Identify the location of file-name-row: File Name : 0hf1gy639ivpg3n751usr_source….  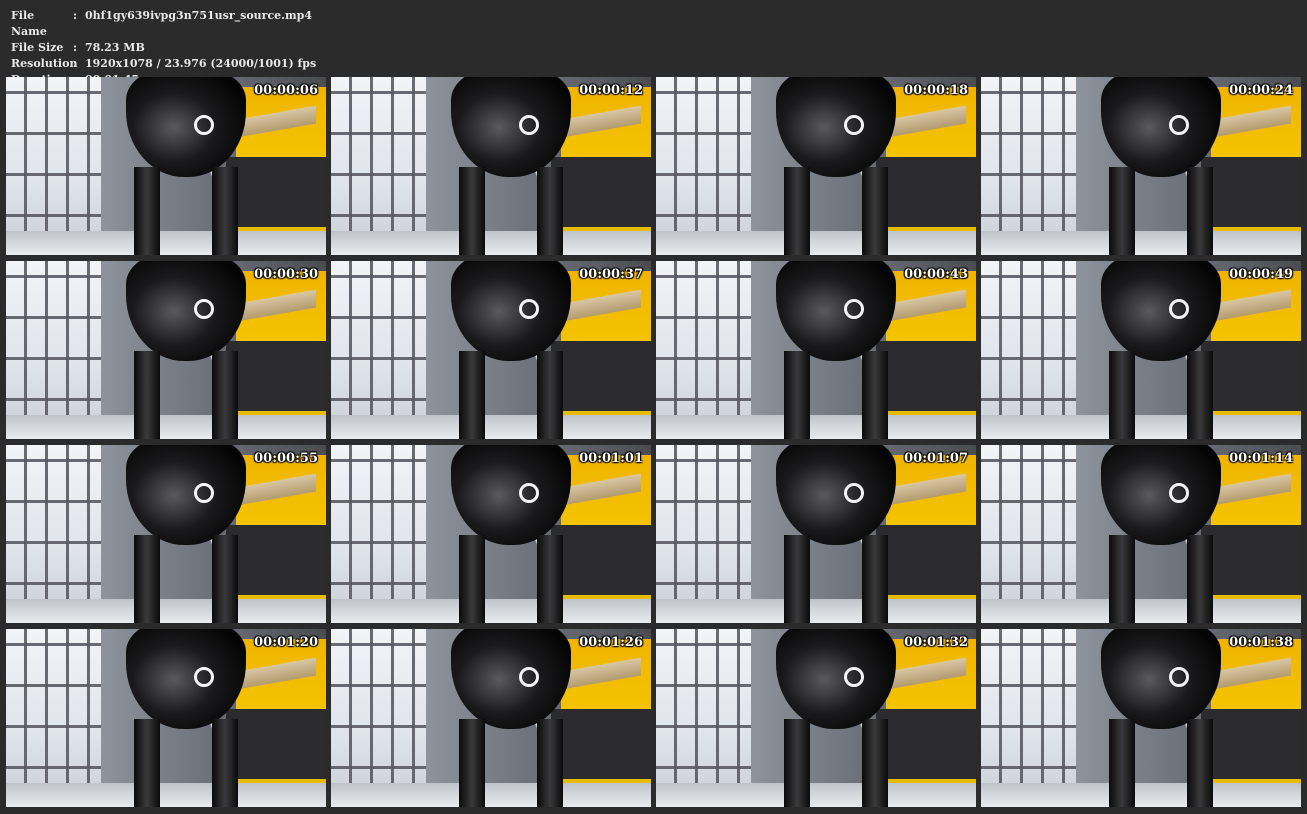
(311, 24).